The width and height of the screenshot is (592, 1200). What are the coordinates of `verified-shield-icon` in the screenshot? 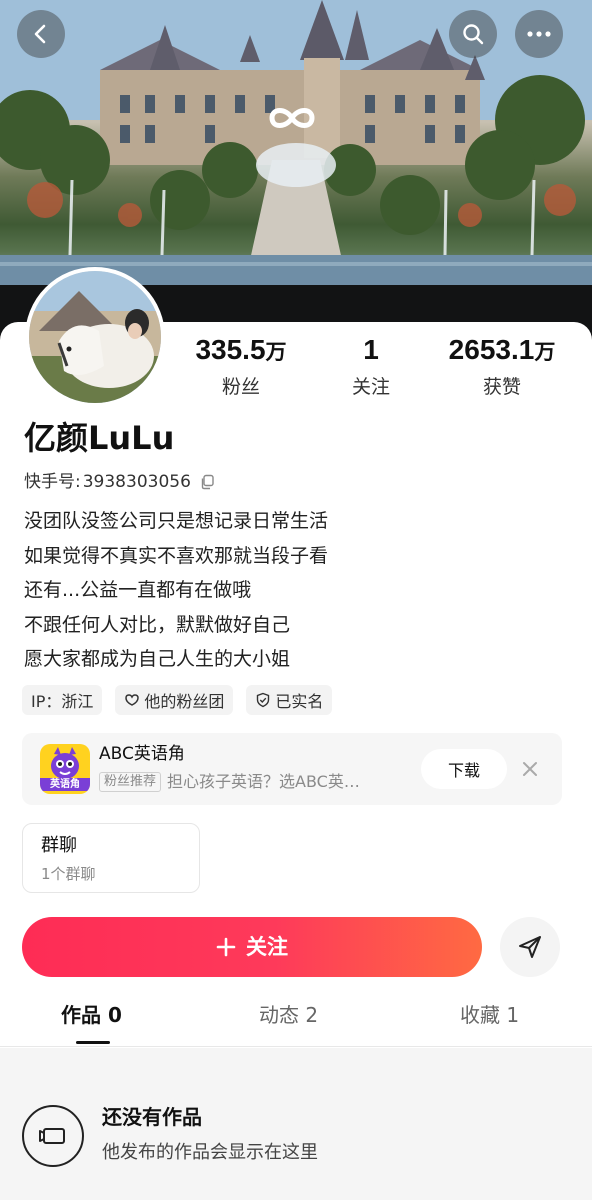 It's located at (263, 700).